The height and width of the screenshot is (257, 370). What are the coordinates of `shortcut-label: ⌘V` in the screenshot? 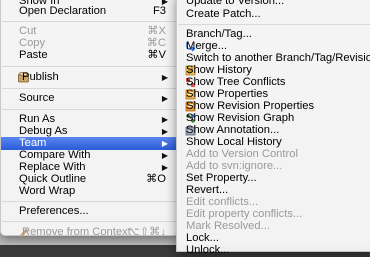 It's located at (156, 55).